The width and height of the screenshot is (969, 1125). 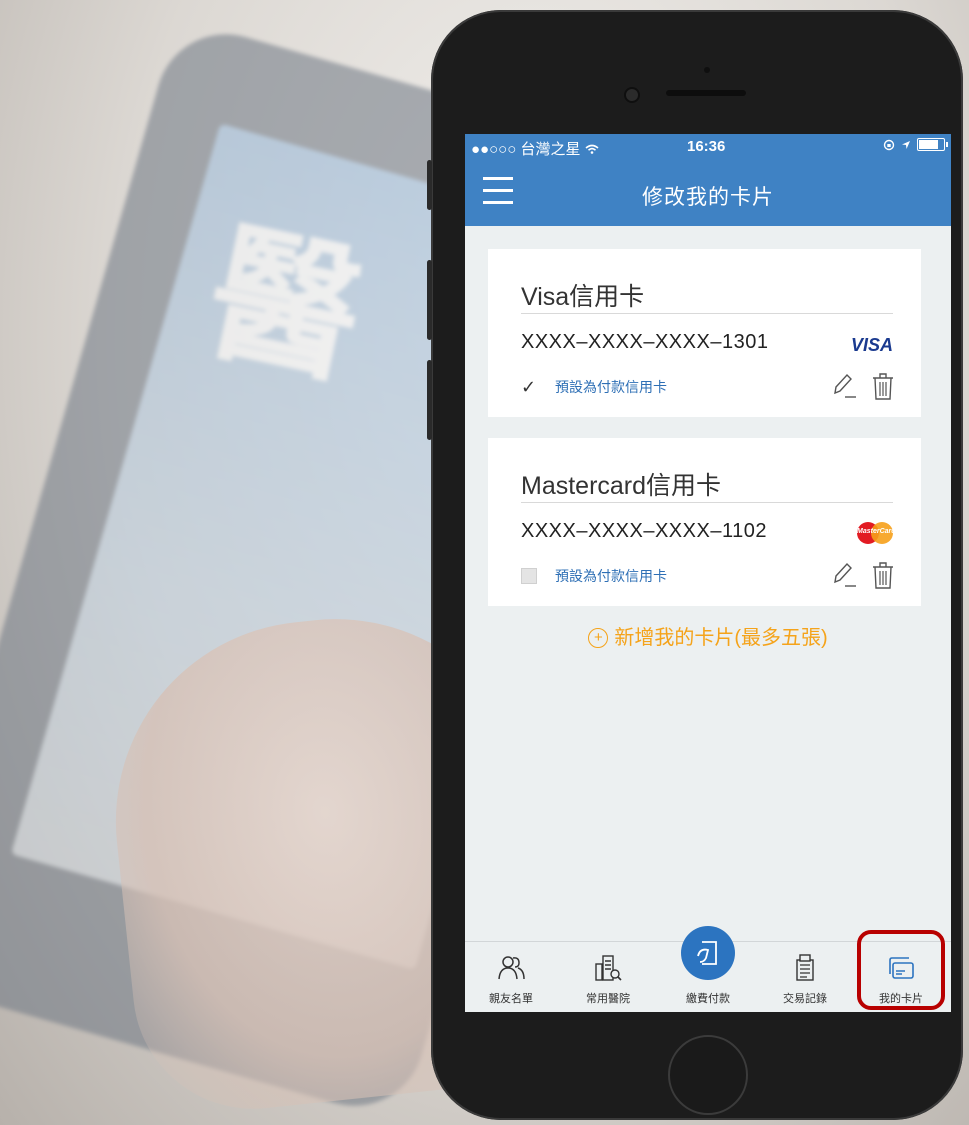 I want to click on home-button, so click(x=708, y=1075).